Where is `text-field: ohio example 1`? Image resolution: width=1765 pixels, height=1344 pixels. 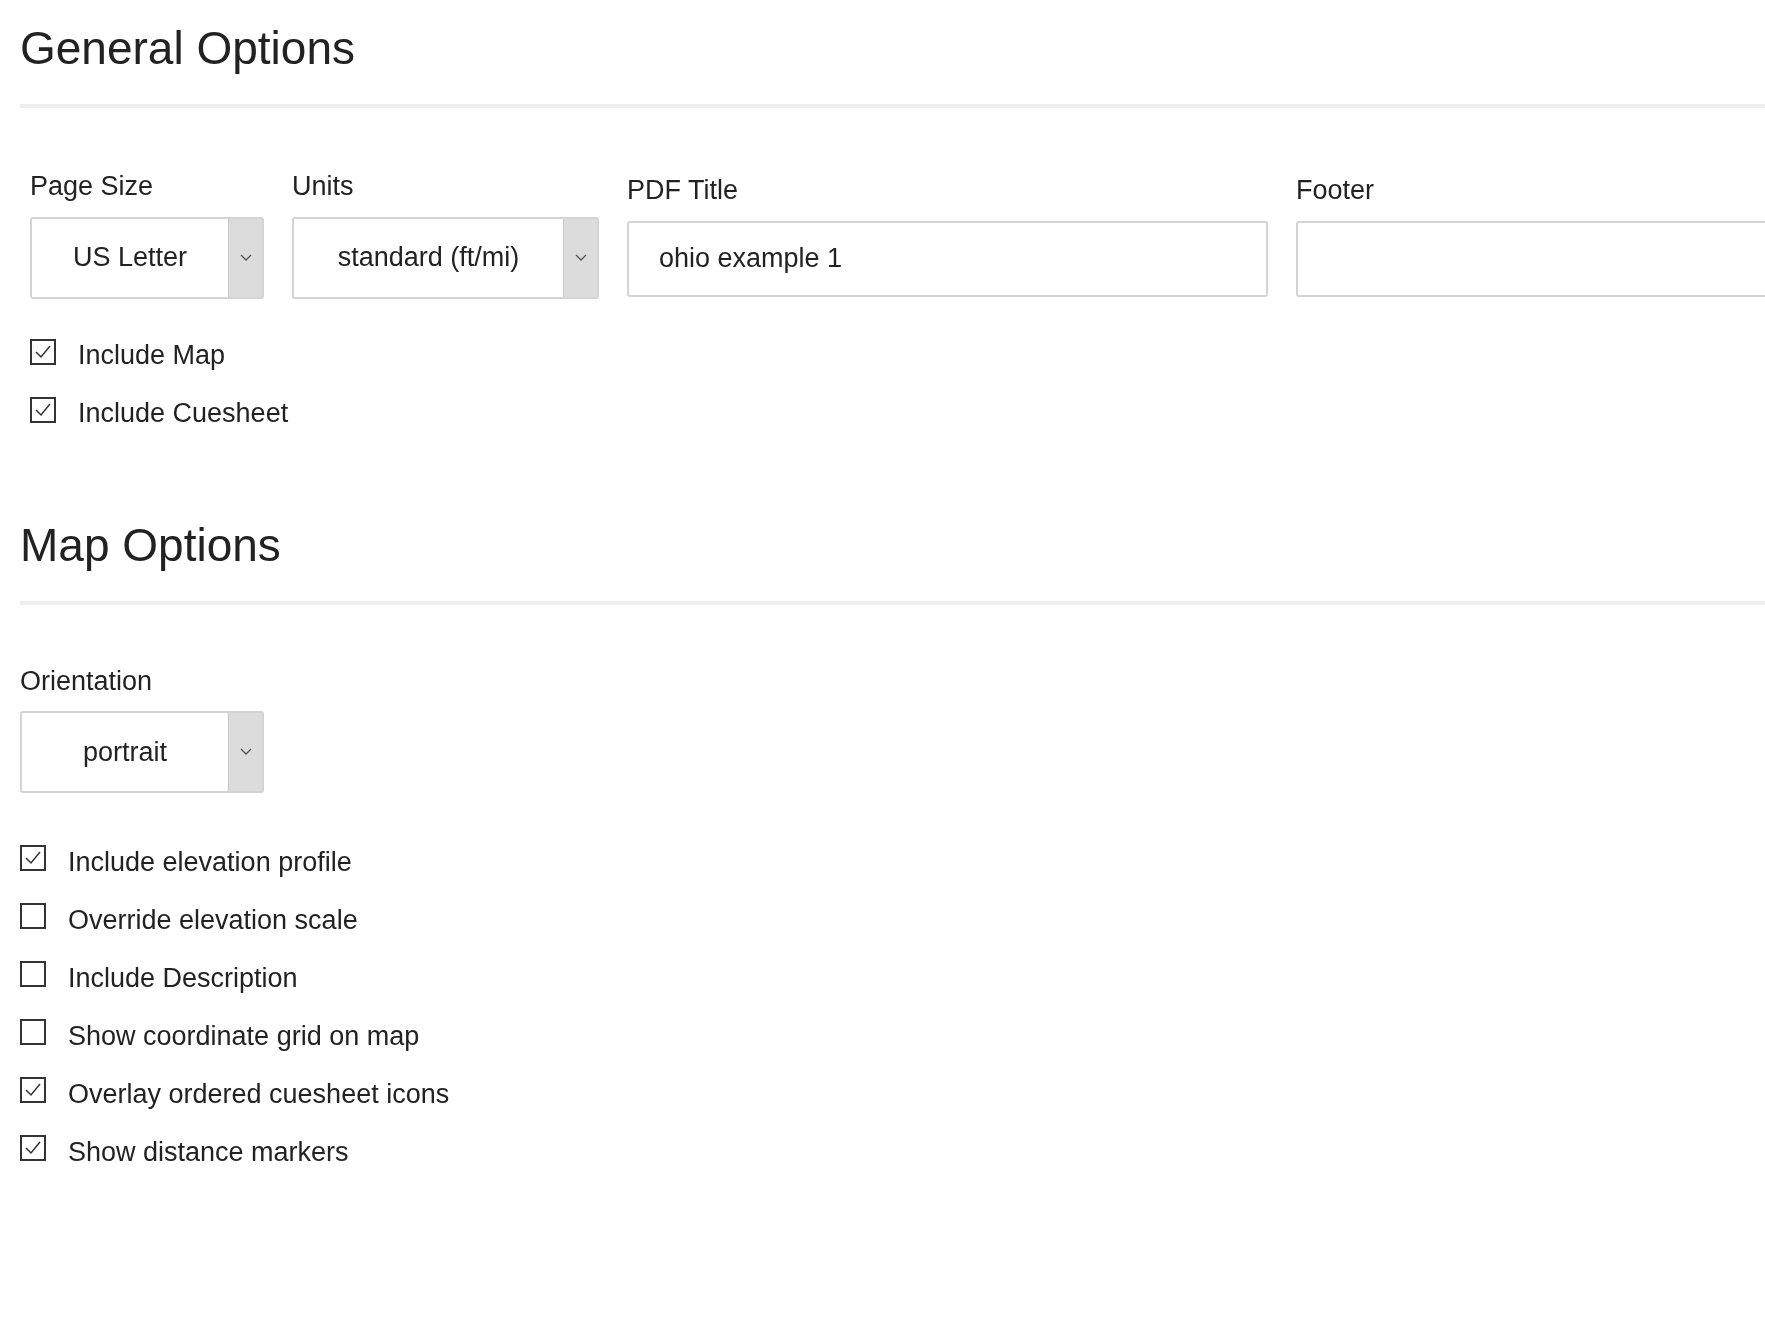 text-field: ohio example 1 is located at coordinates (947, 258).